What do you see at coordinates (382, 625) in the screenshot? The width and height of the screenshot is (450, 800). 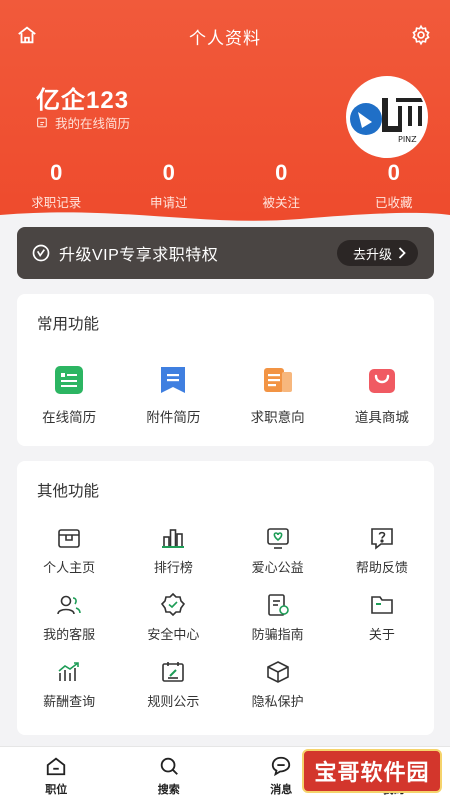 I see `other-item-about: 关于` at bounding box center [382, 625].